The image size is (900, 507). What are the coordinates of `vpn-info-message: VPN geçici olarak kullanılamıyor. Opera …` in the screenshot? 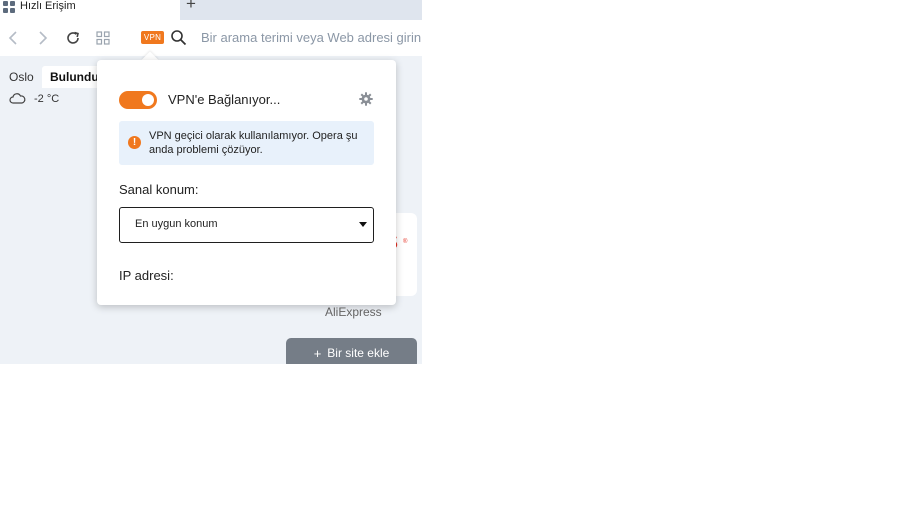 It's located at (253, 143).